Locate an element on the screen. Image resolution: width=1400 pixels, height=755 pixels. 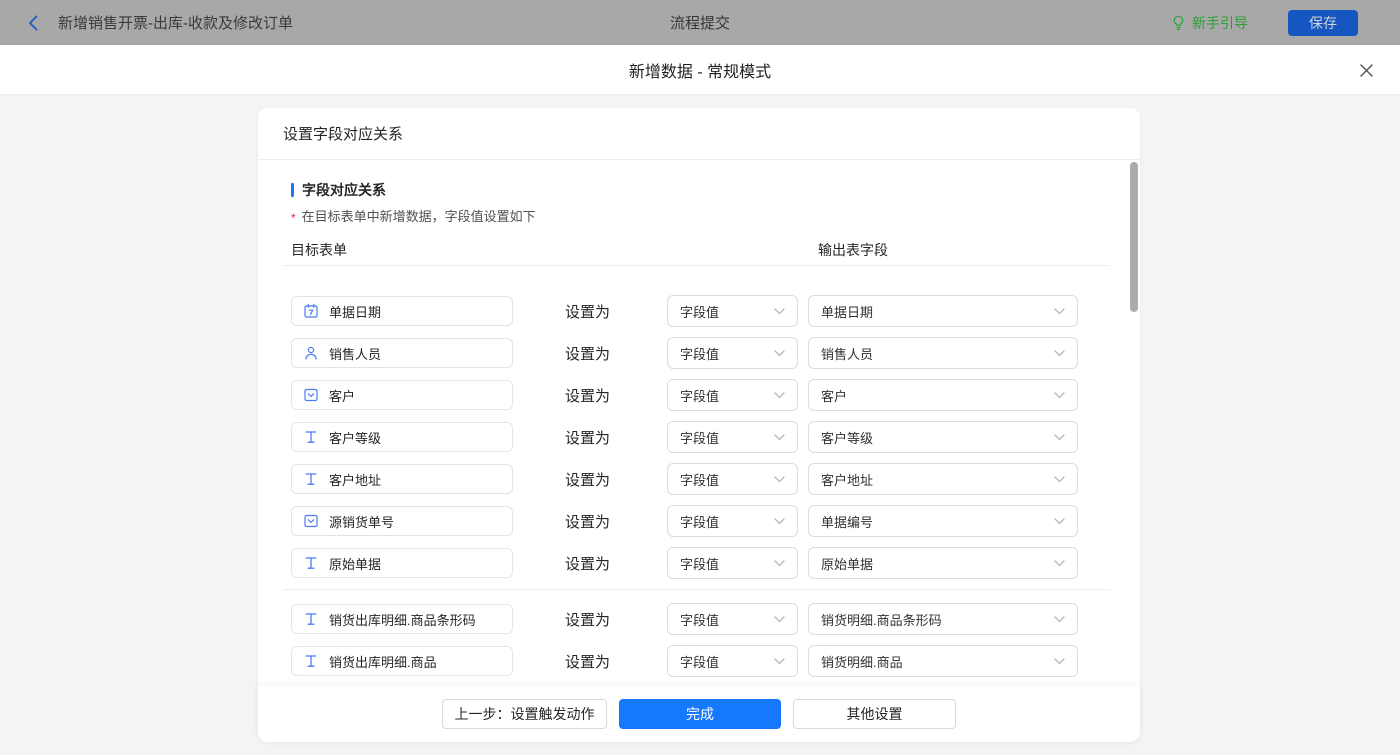
value-dropdown: 客户等级 is located at coordinates (943, 437).